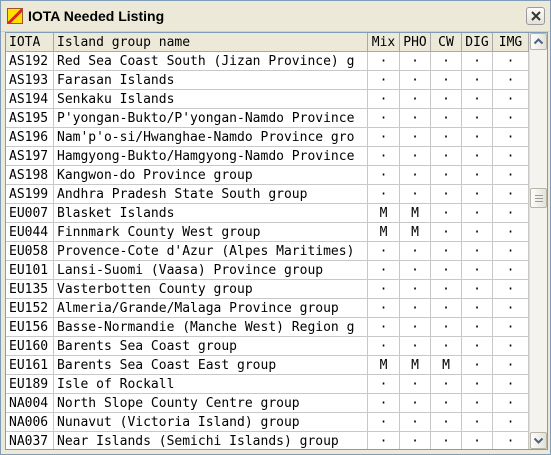 The height and width of the screenshot is (455, 551). Describe the element at coordinates (211, 365) in the screenshot. I see `cell-island-group-name: Barents Sea Coast East group` at that location.